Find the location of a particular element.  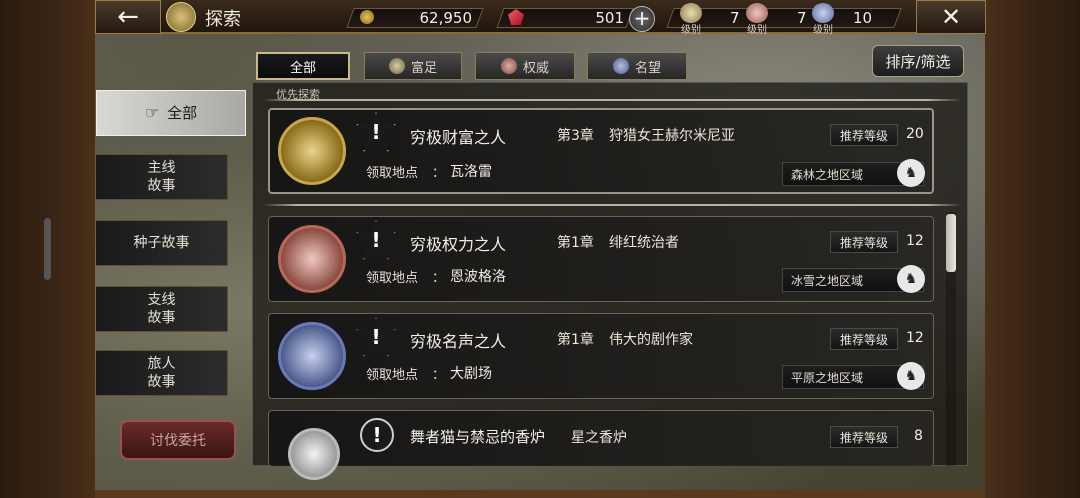

region-name: 森林之地区域 is located at coordinates (827, 174).